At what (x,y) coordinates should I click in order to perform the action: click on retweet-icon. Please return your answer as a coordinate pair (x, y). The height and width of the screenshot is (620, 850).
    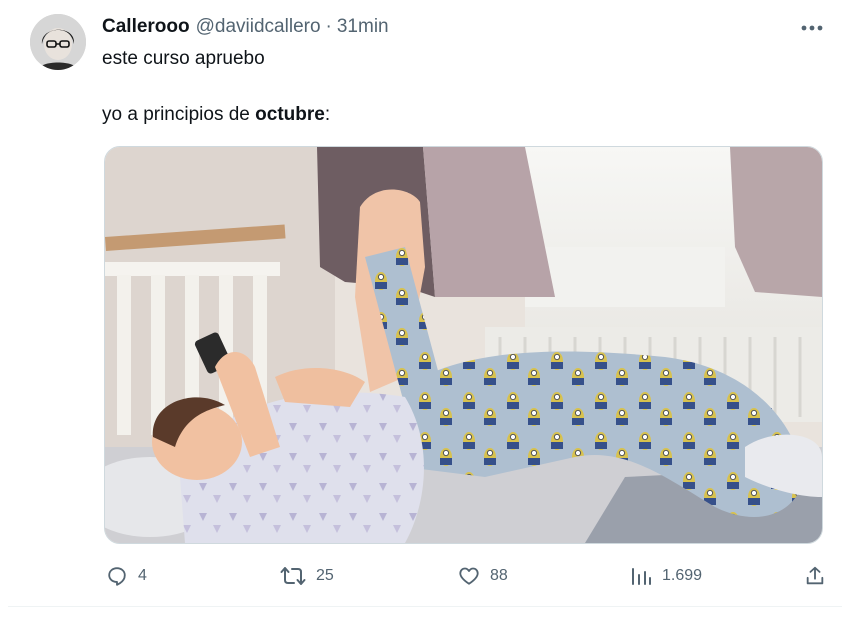
    Looking at the image, I should click on (293, 576).